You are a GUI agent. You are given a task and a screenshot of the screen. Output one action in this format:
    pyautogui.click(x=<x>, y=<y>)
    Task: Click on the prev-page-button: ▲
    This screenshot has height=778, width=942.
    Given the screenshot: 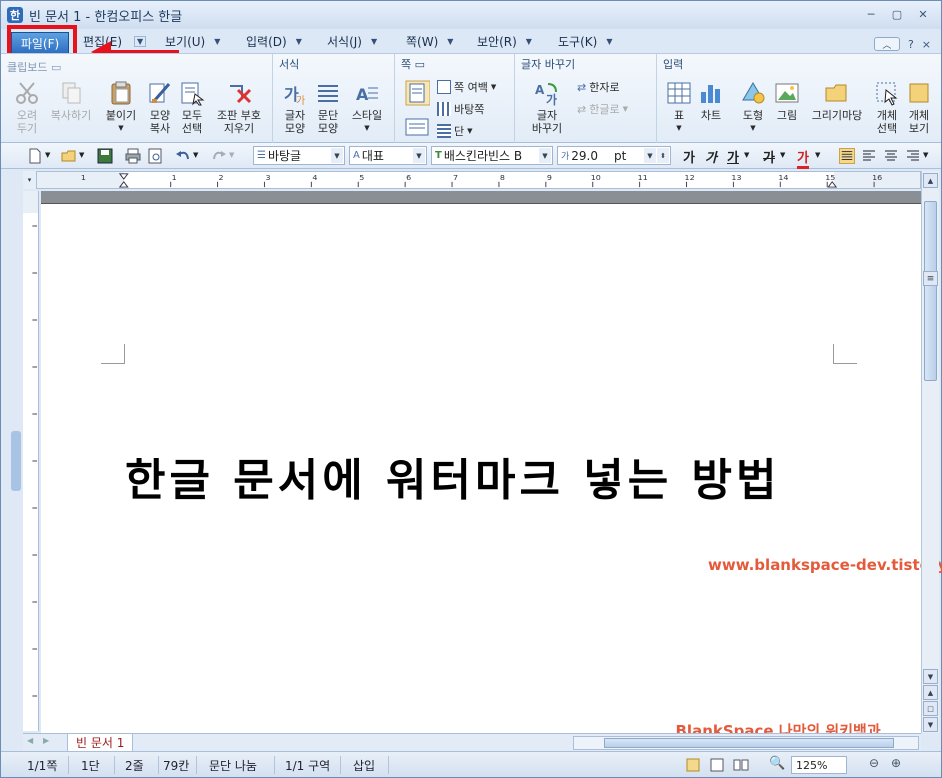 What is the action you would take?
    pyautogui.click(x=930, y=692)
    